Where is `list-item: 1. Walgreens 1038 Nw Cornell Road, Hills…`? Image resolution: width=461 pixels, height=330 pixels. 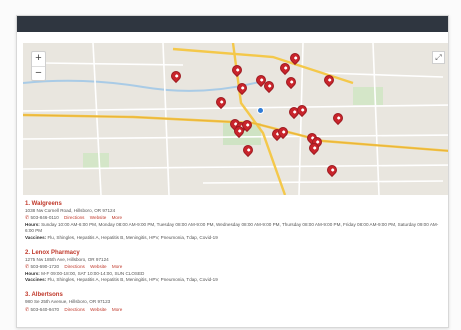 list-item: 1. Walgreens 1038 Nw Cornell Road, Hills… is located at coordinates (234, 220).